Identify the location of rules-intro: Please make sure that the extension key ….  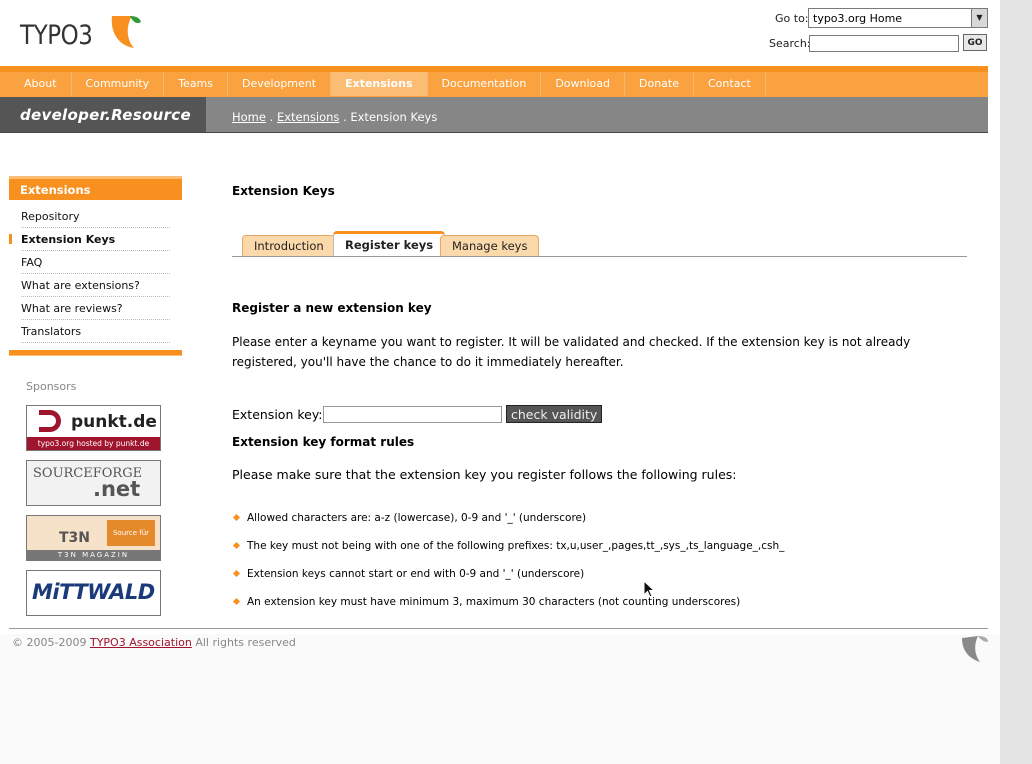
(484, 474).